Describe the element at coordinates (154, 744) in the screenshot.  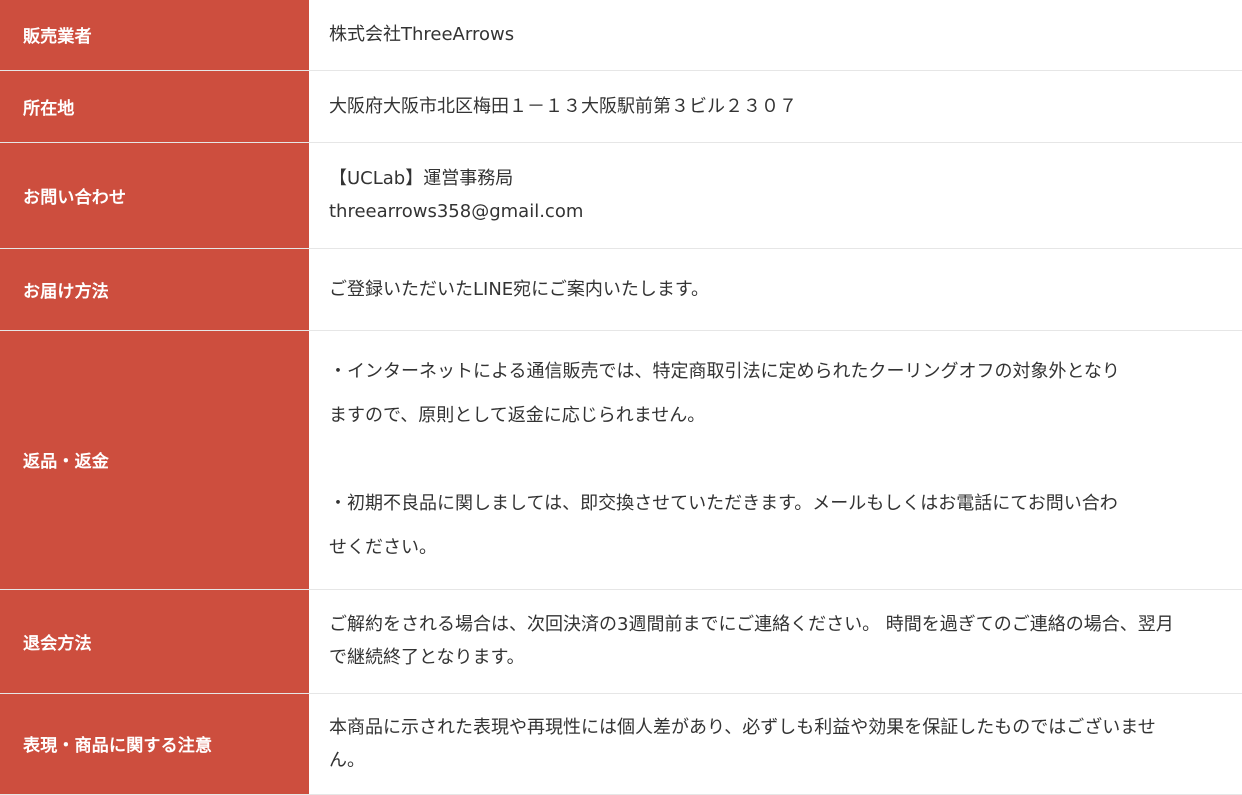
I see `label-notice: 表現・商品に関する注意` at that location.